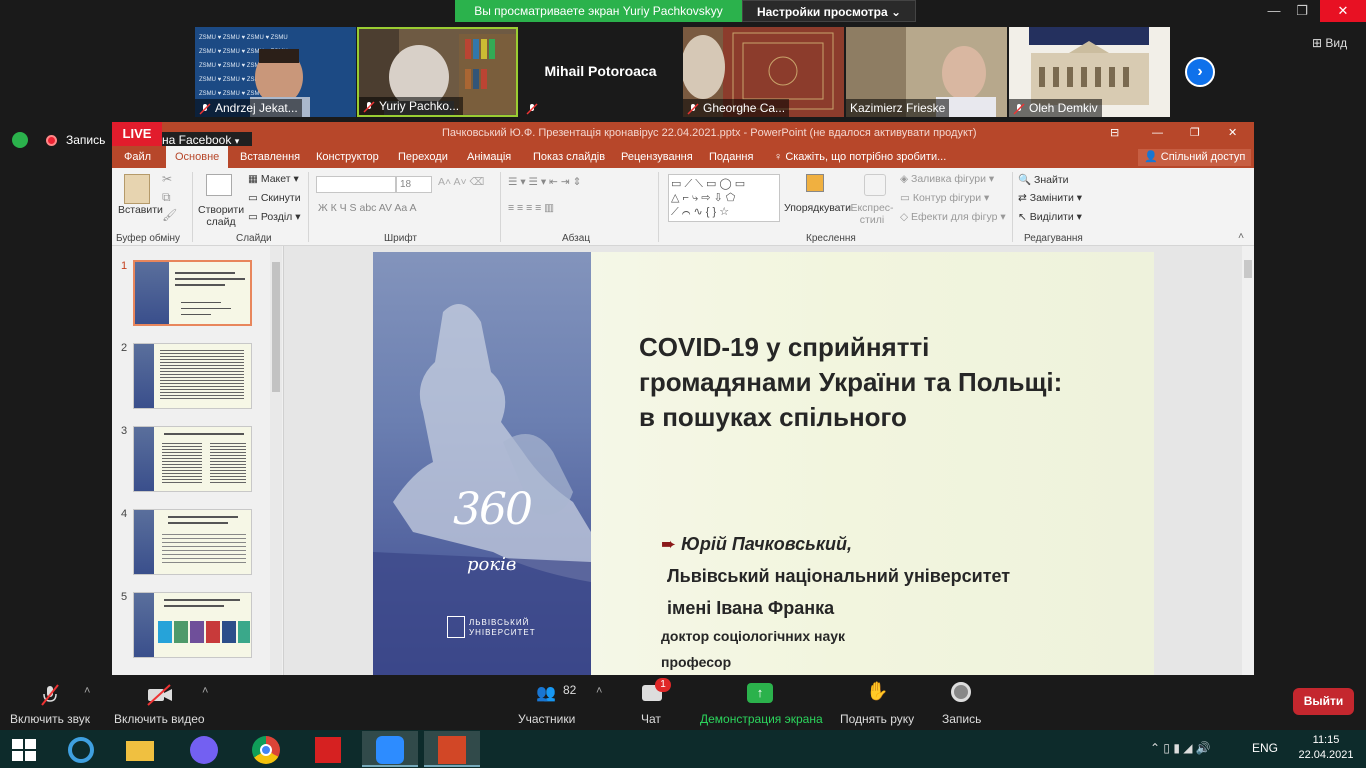  I want to click on arrange-icon, so click(815, 183).